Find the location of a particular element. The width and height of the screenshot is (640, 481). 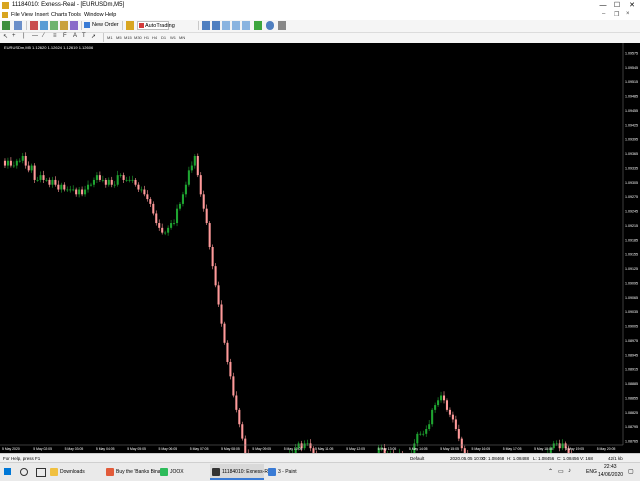

new-order-button: New Order is located at coordinates (96, 25).